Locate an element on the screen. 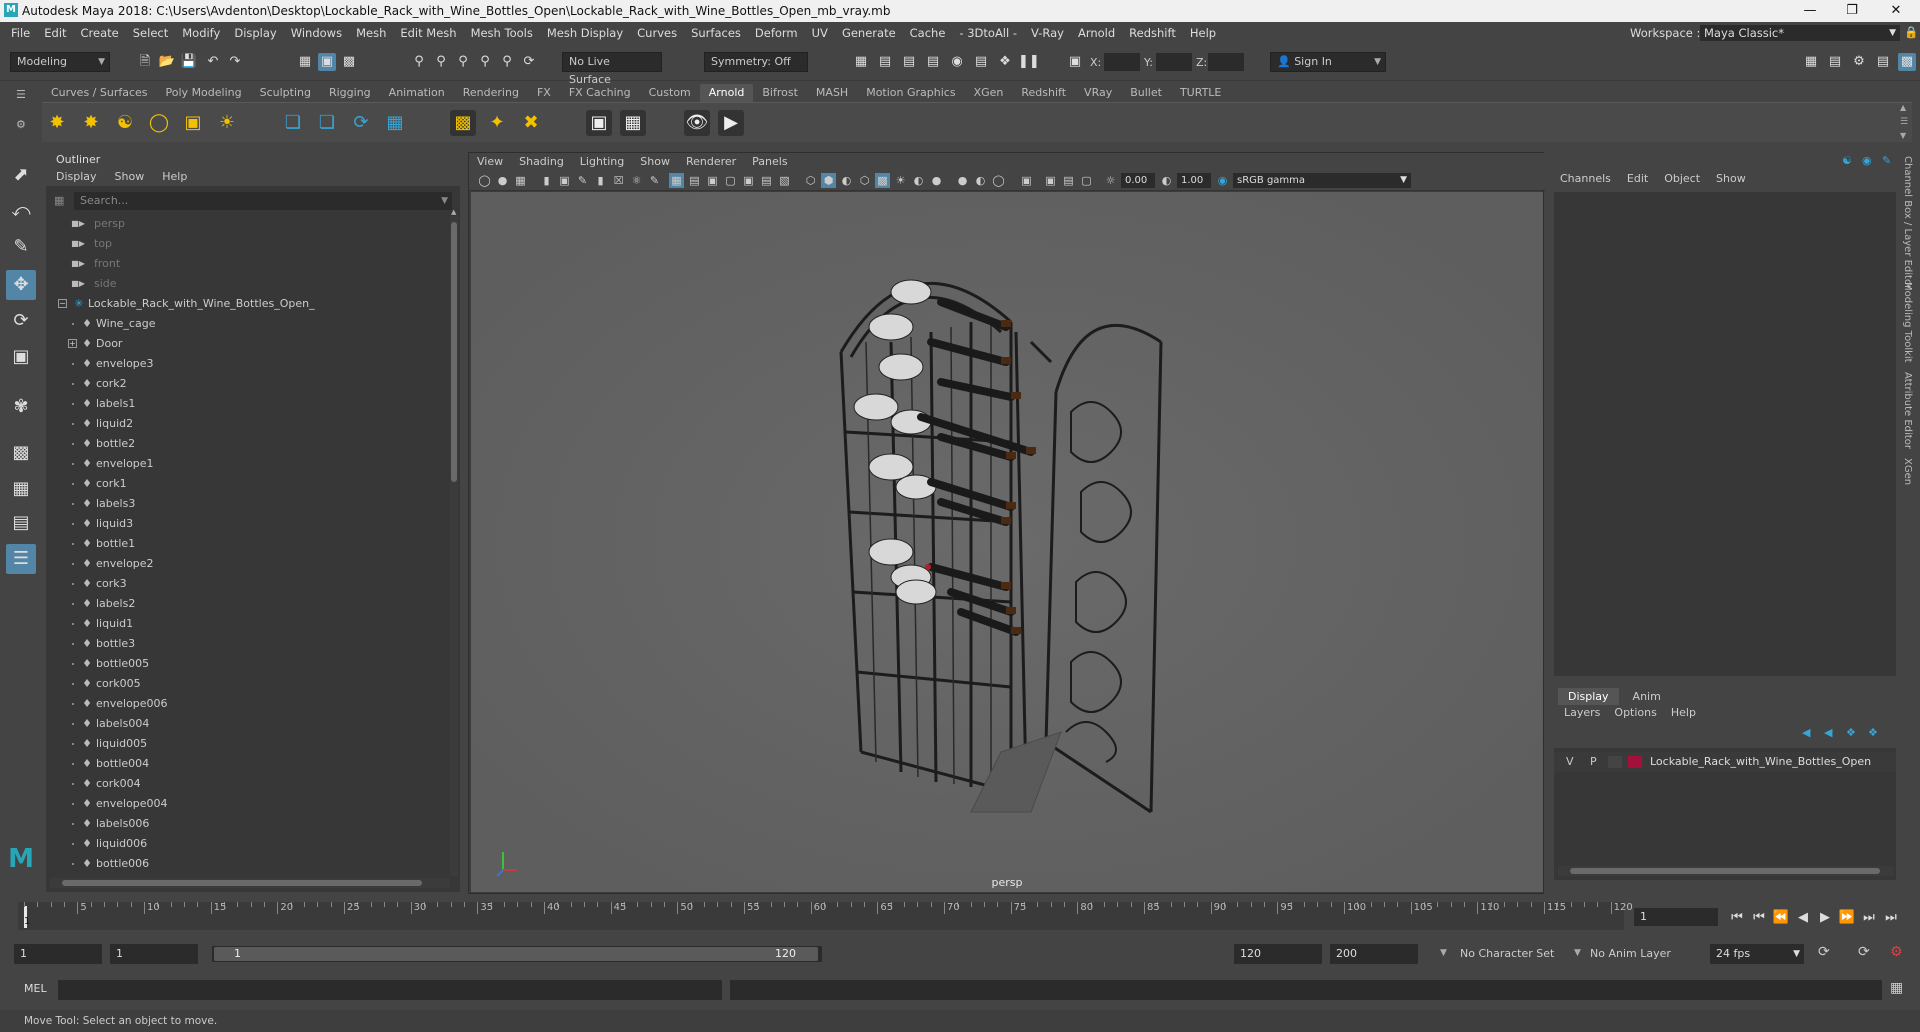  outliner-item-liquid005: ♦ liquid005 is located at coordinates (246, 744).